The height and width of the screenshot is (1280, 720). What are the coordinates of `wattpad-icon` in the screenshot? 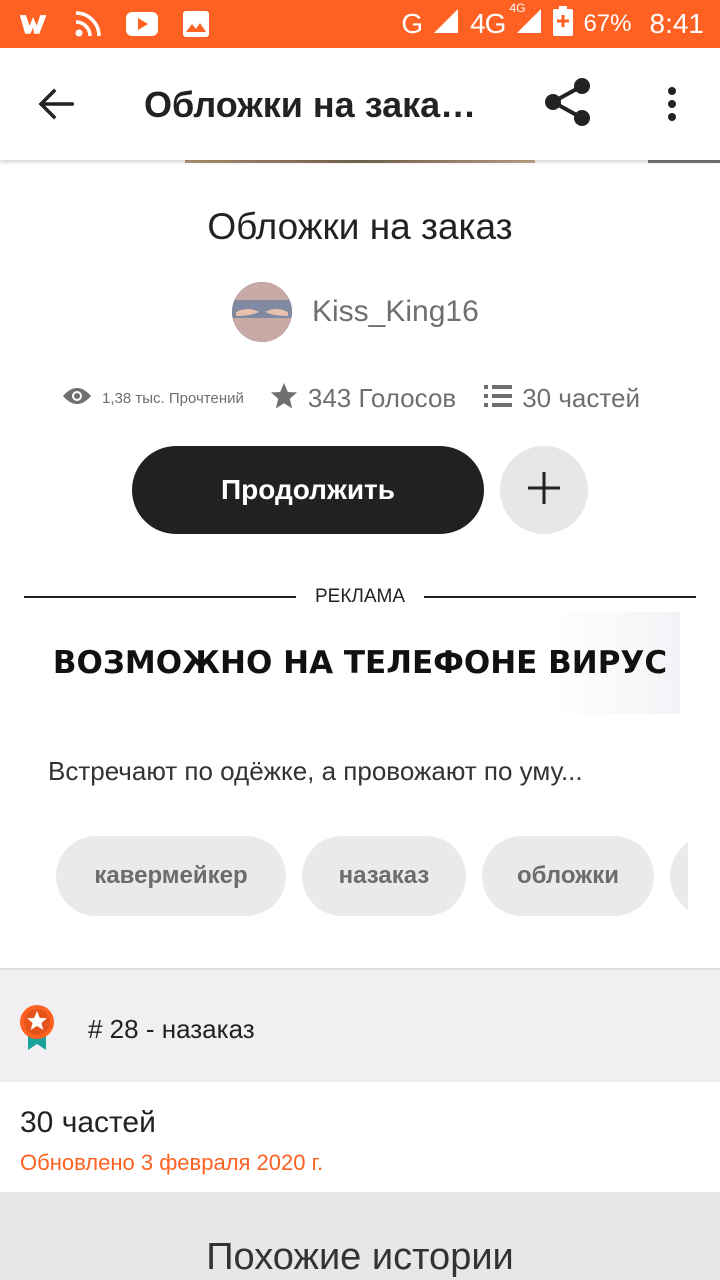 It's located at (34, 24).